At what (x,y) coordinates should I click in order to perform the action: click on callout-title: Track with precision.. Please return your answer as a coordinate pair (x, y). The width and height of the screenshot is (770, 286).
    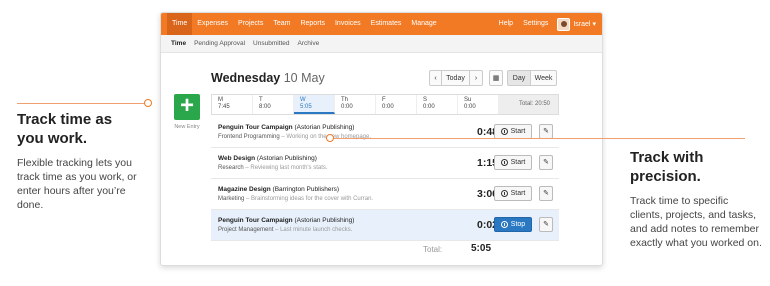
    Looking at the image, I should click on (667, 167).